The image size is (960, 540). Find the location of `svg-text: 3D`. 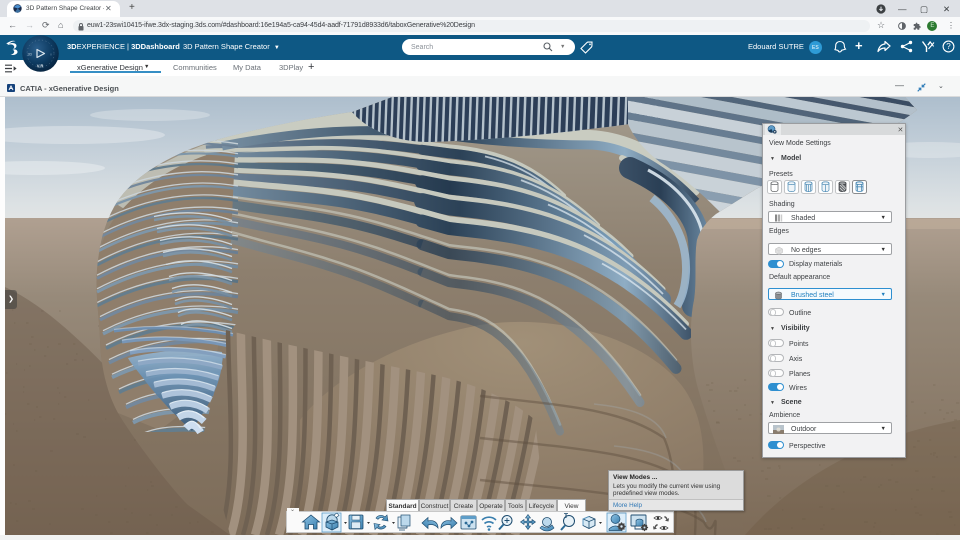

svg-text: 3D is located at coordinates (30, 55).